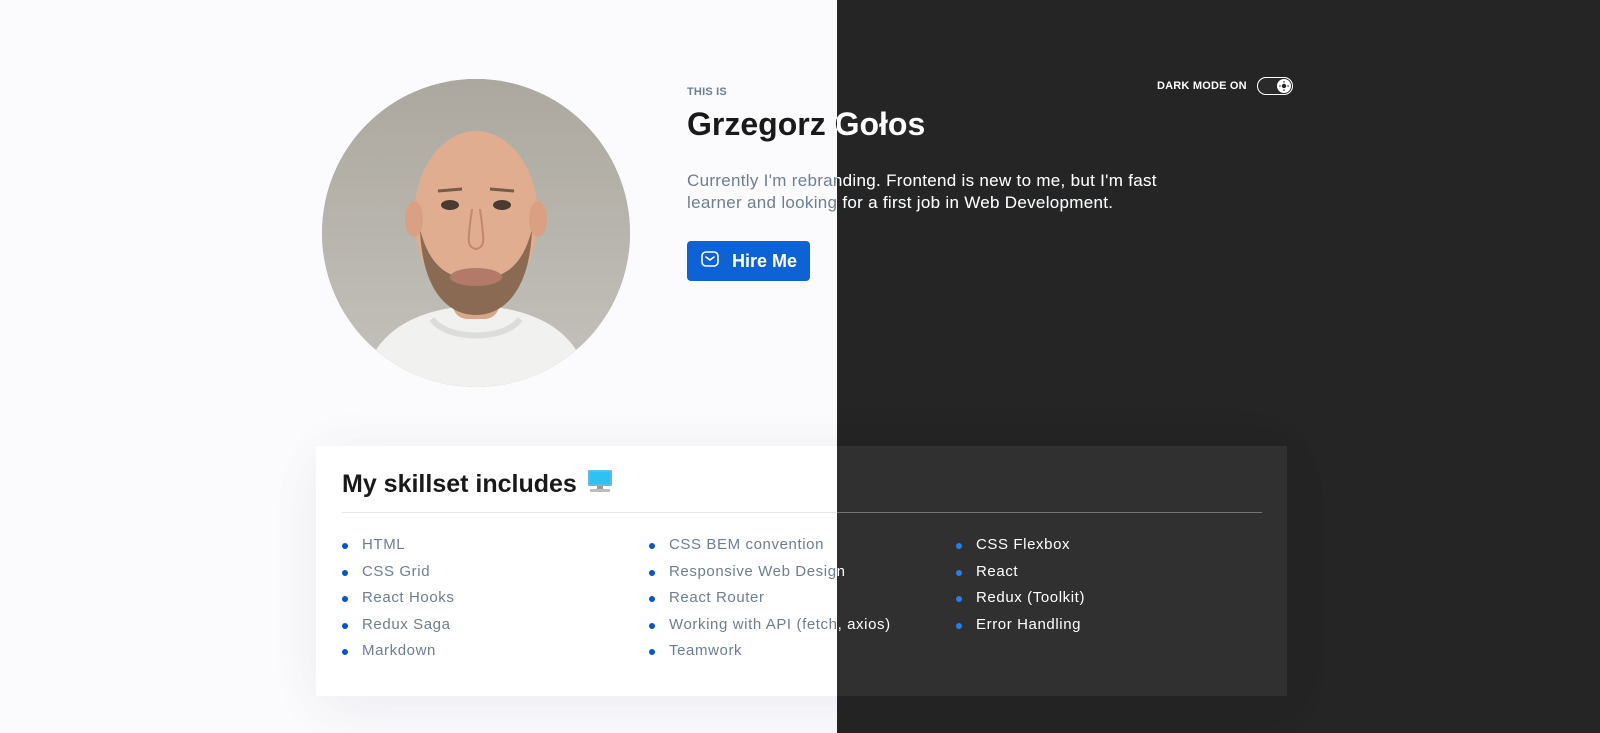 This screenshot has height=733, width=1600. Describe the element at coordinates (1029, 624) in the screenshot. I see `skill-label: Error Handling` at that location.